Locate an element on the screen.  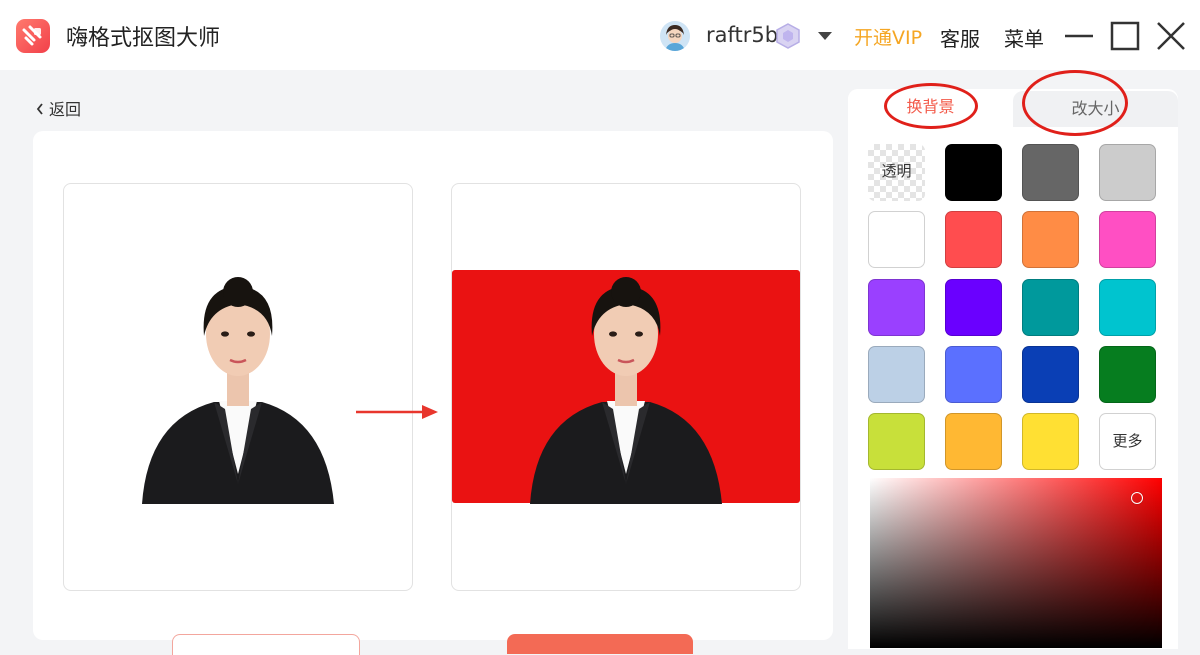
primary-action-button is located at coordinates (600, 644).